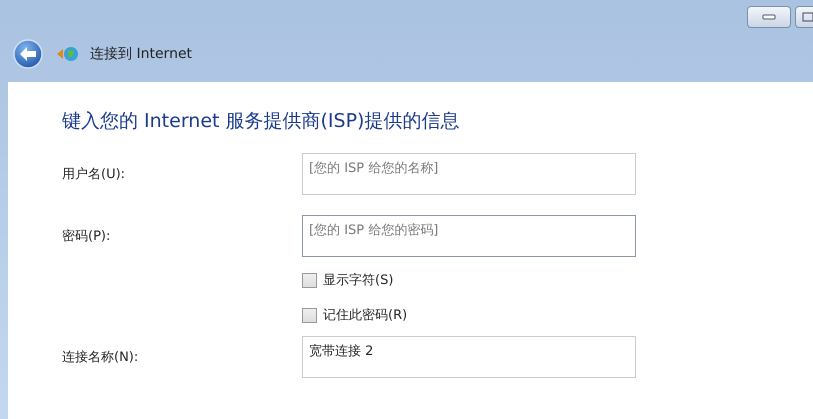 Image resolution: width=813 pixels, height=419 pixels. What do you see at coordinates (101, 357) in the screenshot?
I see `field-label: 连接名称(N):` at bounding box center [101, 357].